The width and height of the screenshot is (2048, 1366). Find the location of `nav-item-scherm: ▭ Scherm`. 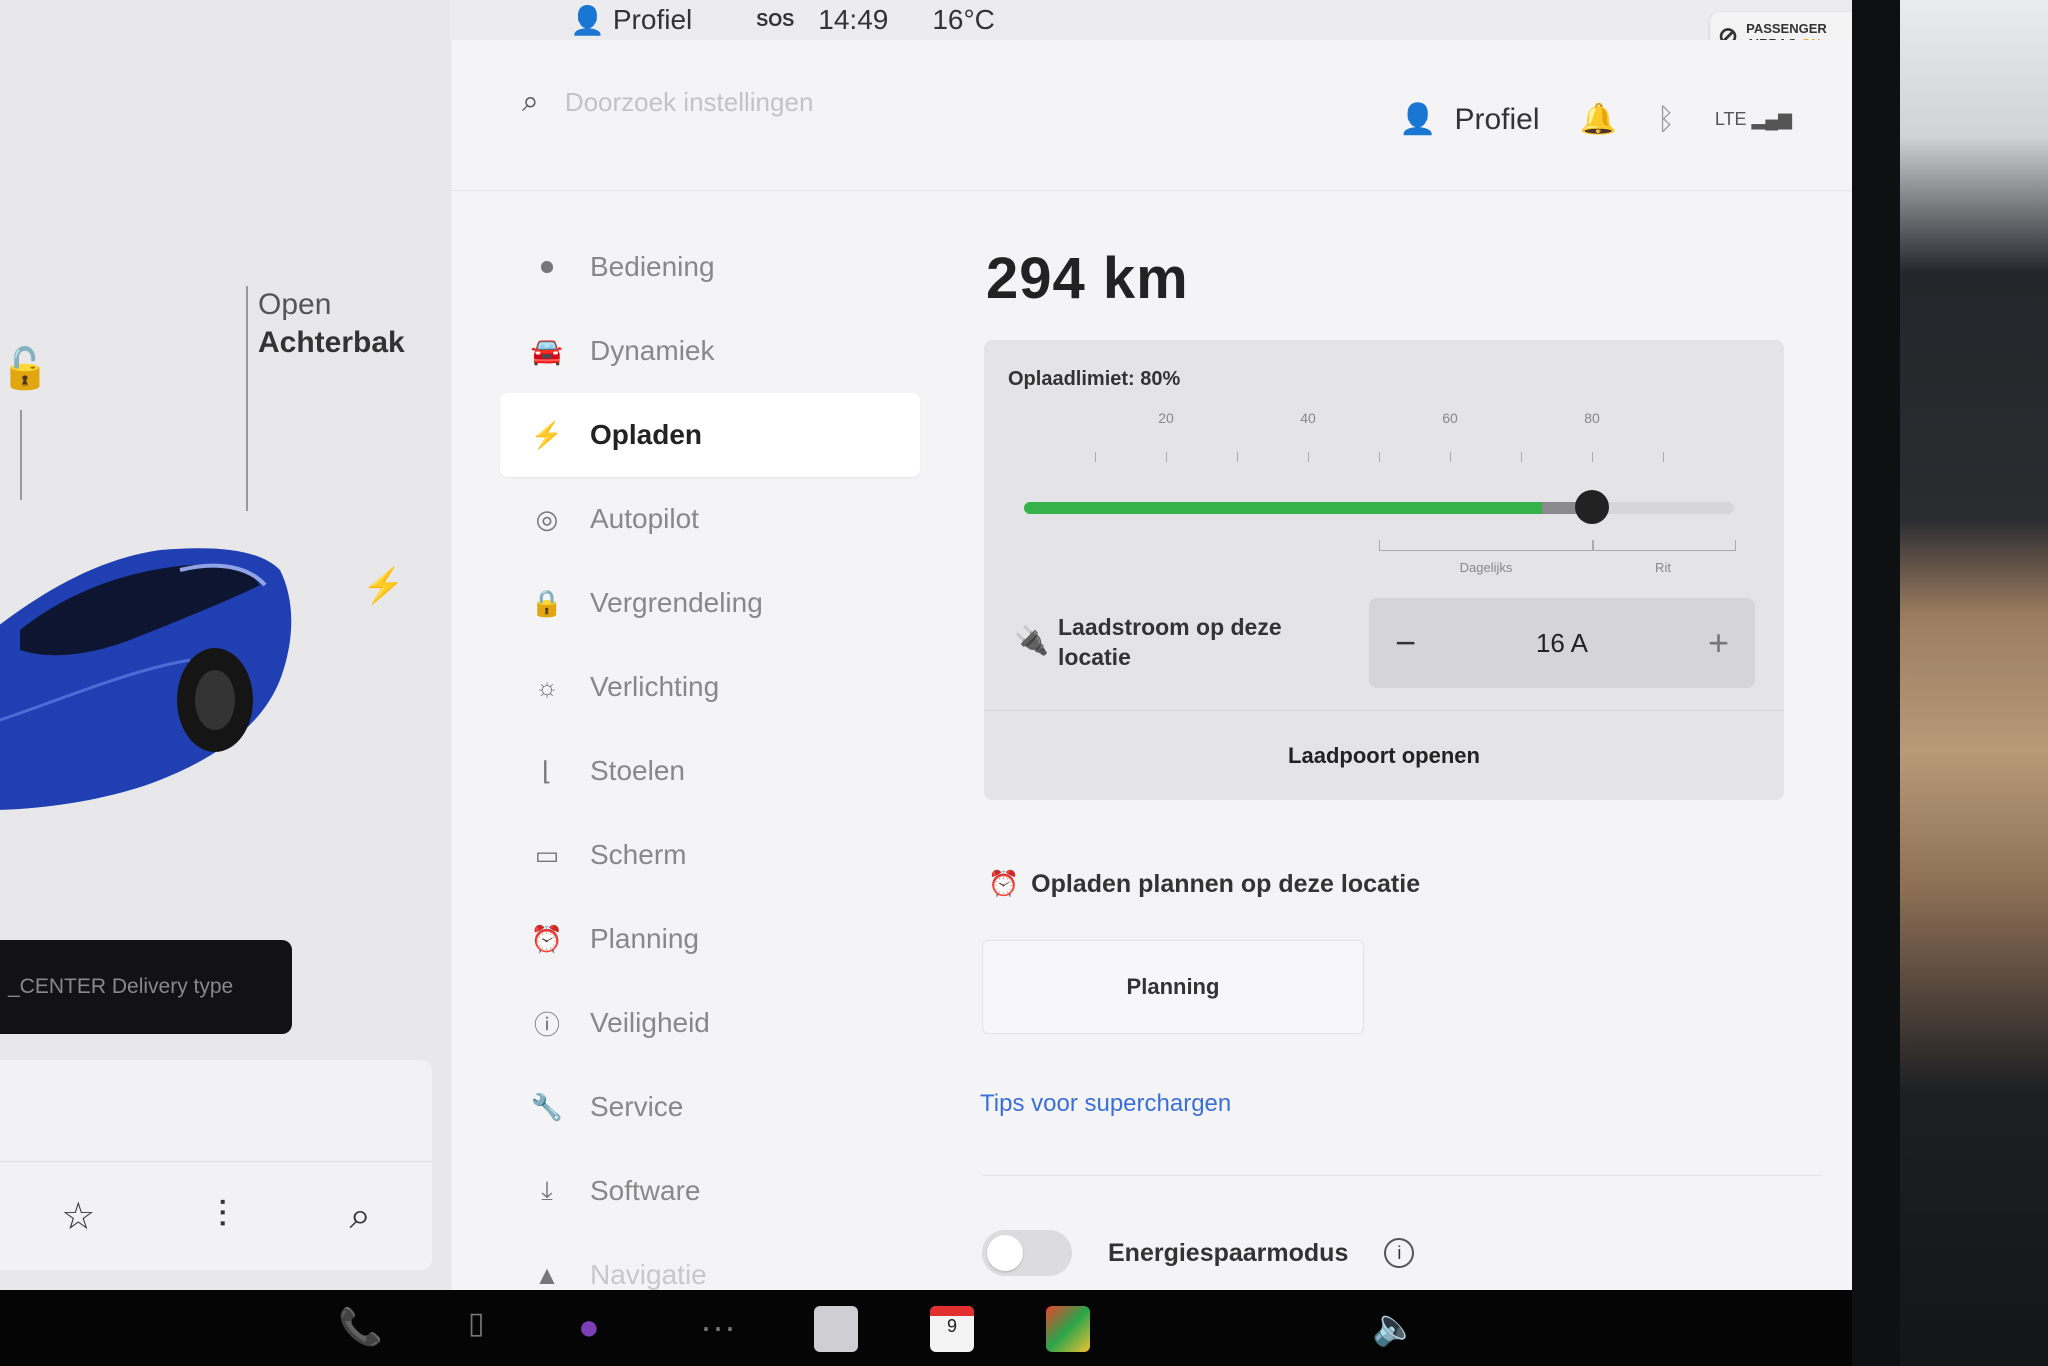

nav-item-scherm: ▭ Scherm is located at coordinates (710, 855).